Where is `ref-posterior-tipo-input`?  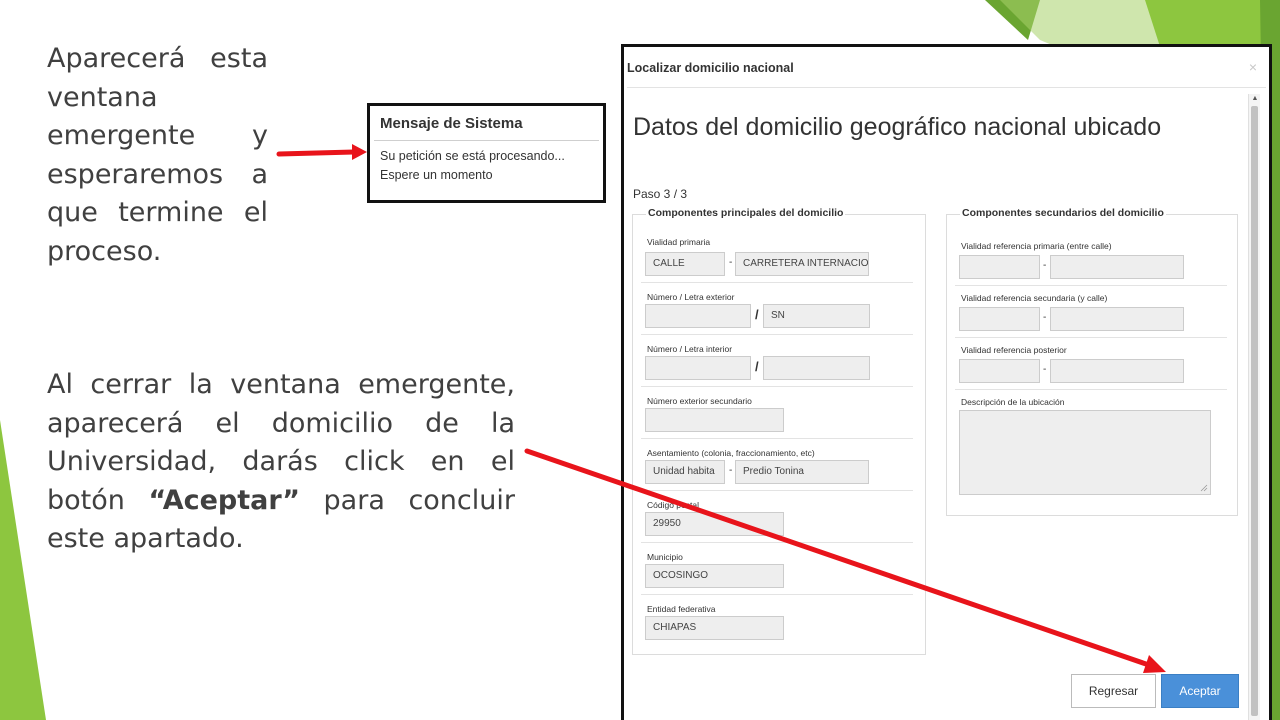
ref-posterior-tipo-input is located at coordinates (999, 371).